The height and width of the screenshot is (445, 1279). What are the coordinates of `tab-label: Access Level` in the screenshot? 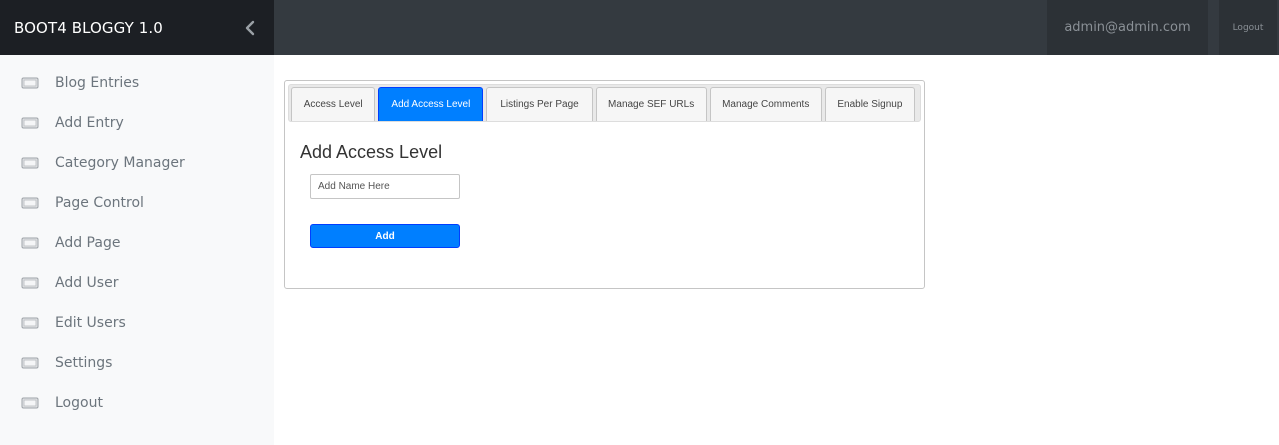 It's located at (333, 104).